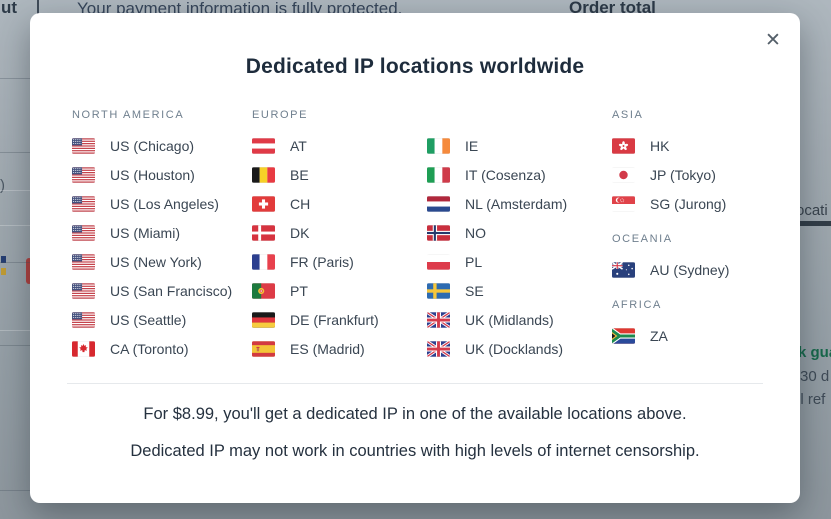 This screenshot has height=519, width=831. What do you see at coordinates (263, 174) in the screenshot?
I see `flag-be-icon` at bounding box center [263, 174].